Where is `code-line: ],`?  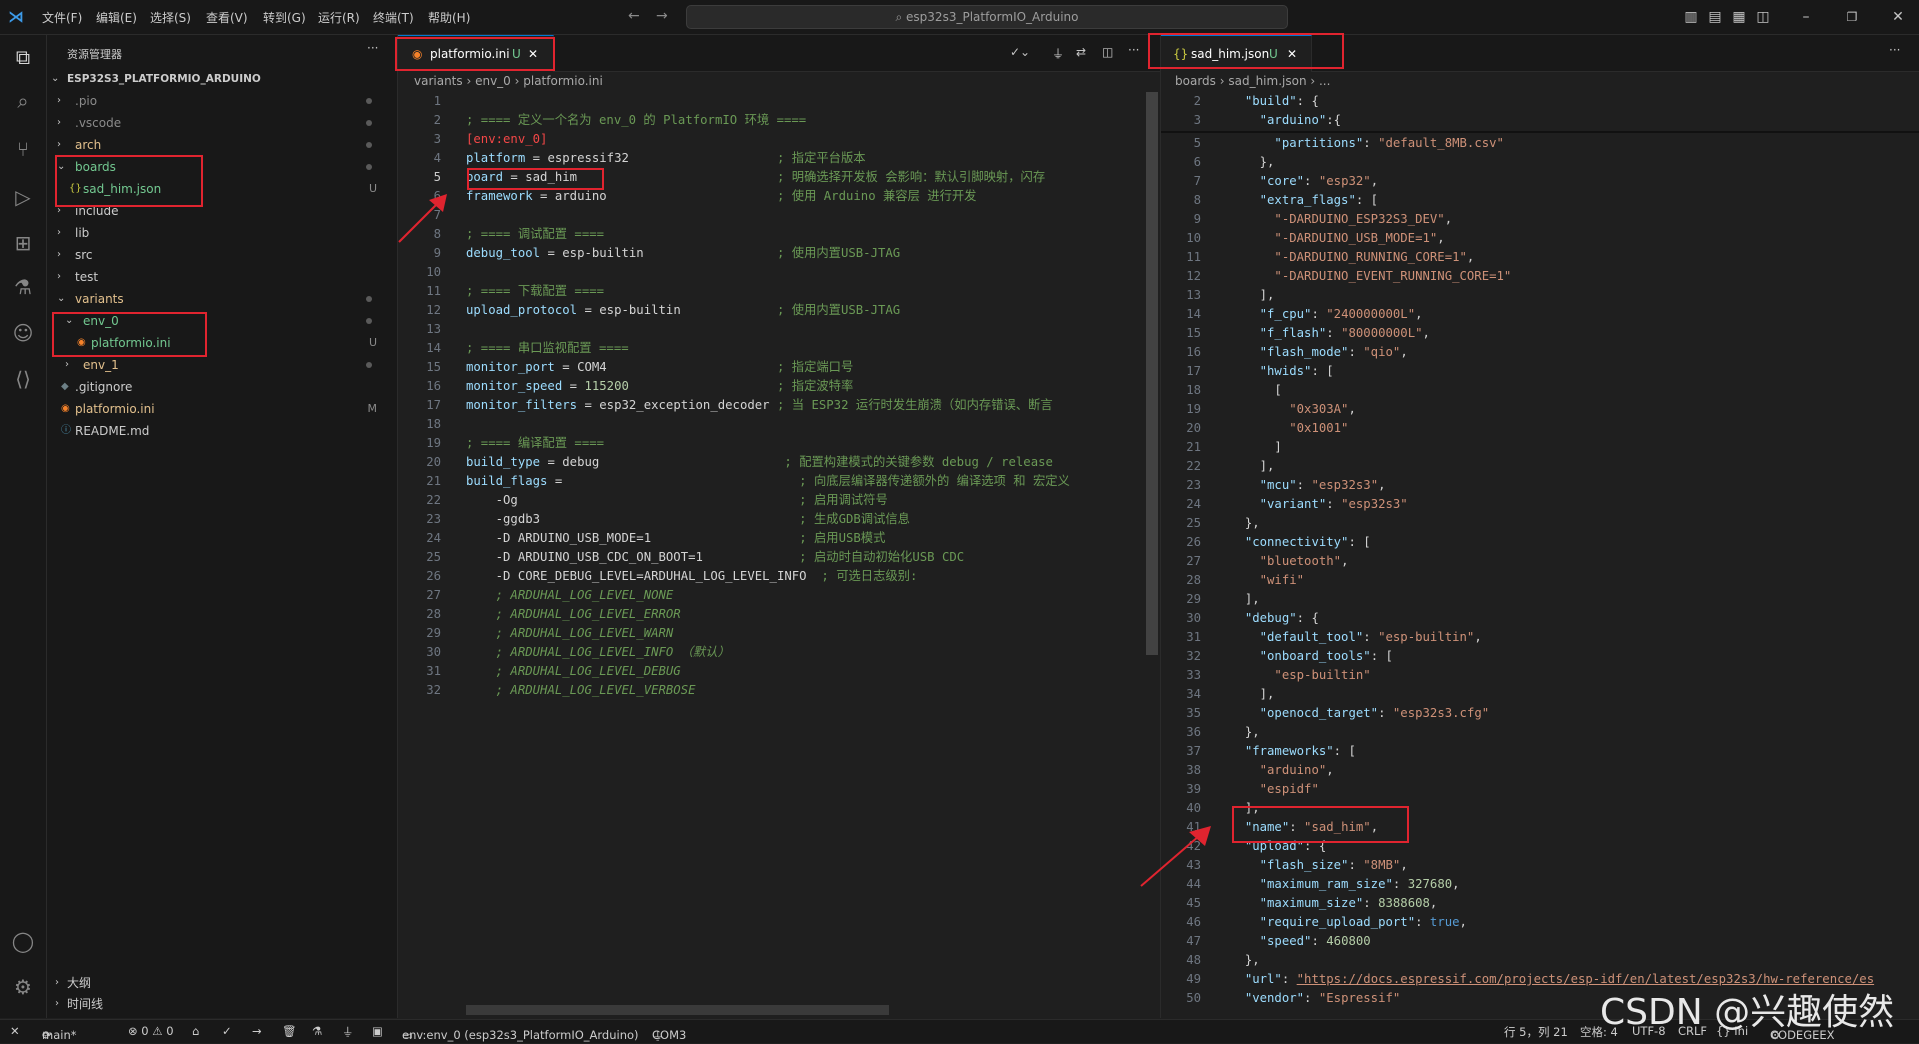 code-line: ], is located at coordinates (1570, 808).